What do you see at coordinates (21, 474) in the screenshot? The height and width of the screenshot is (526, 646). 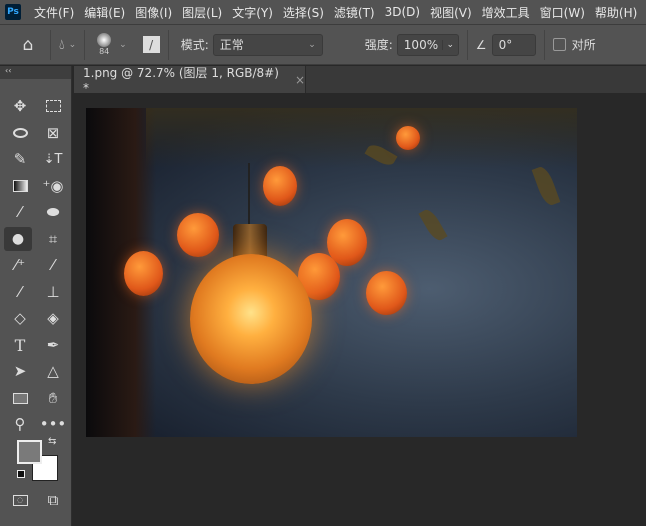 I see `default-colors-icon` at bounding box center [21, 474].